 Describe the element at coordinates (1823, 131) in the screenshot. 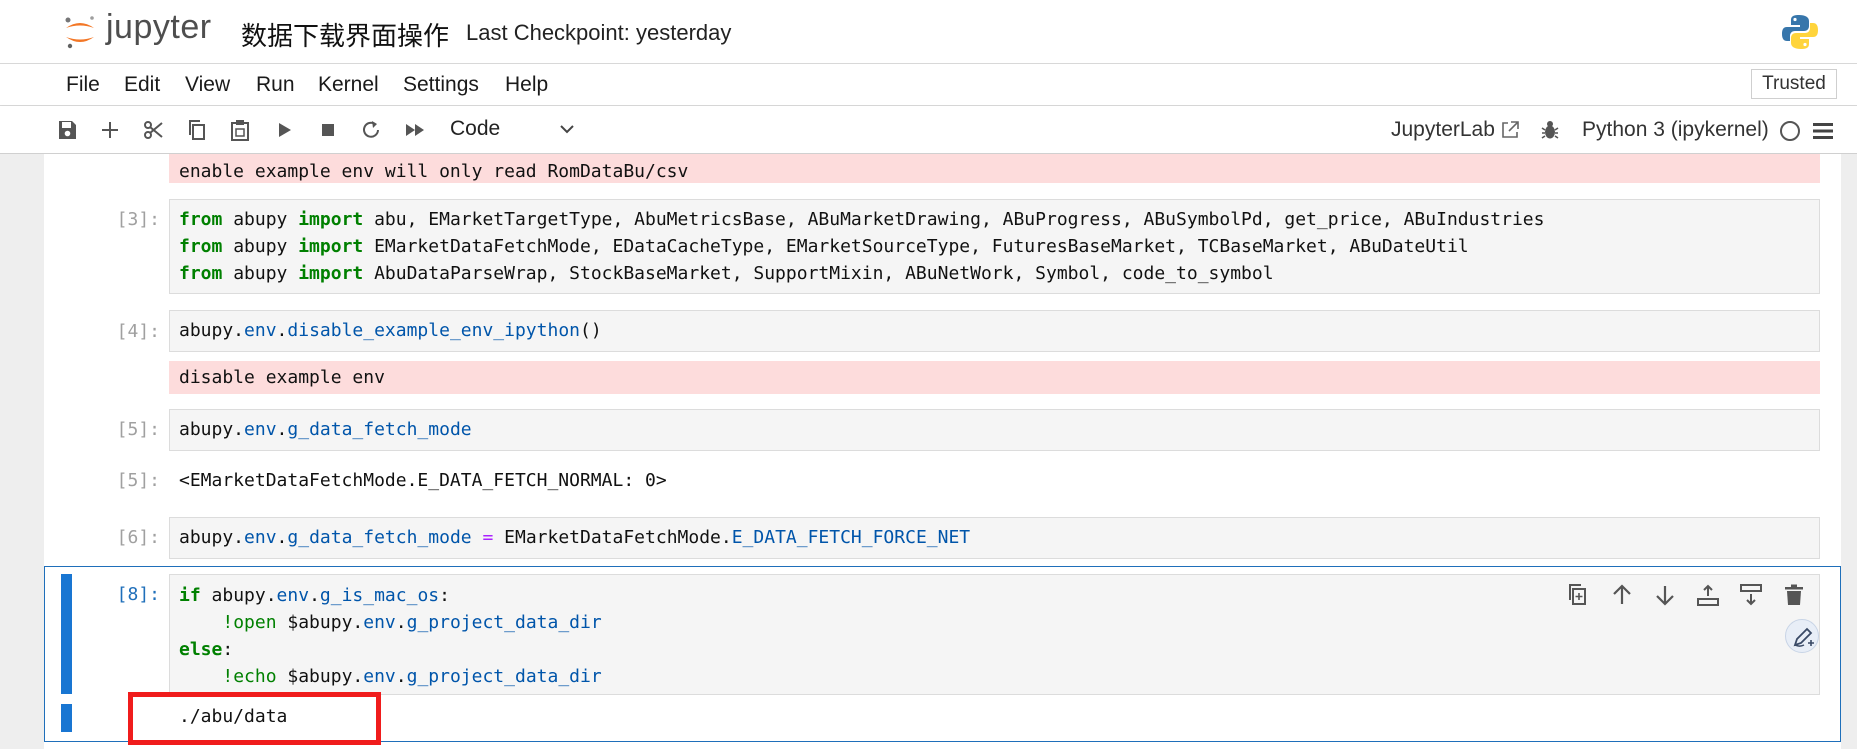

I see `menu-hamburger-icon` at that location.